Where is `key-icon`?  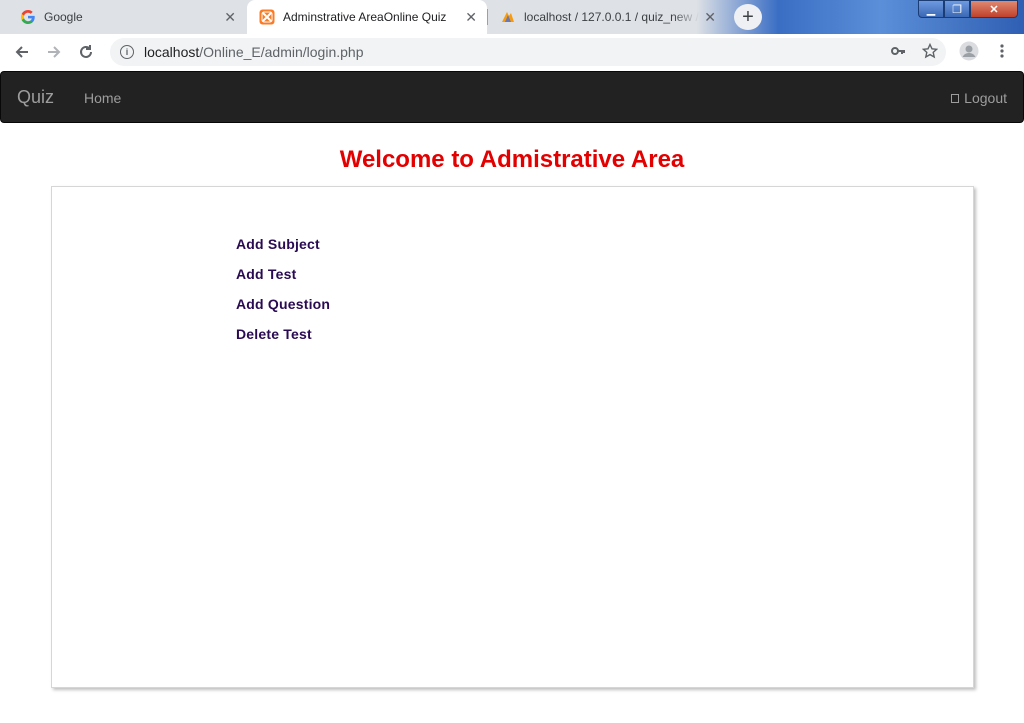 key-icon is located at coordinates (898, 51).